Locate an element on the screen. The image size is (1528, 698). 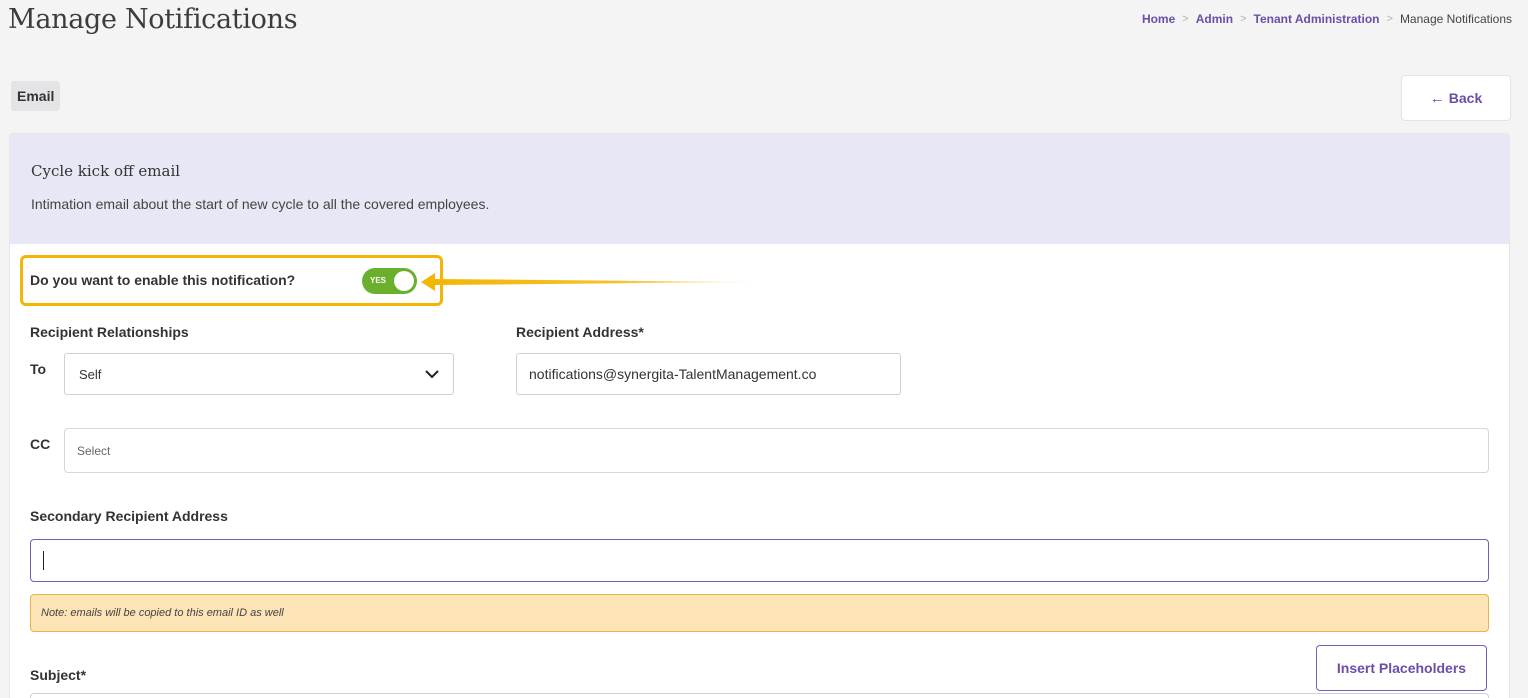
page-title: Manage Notifications is located at coordinates (153, 19).